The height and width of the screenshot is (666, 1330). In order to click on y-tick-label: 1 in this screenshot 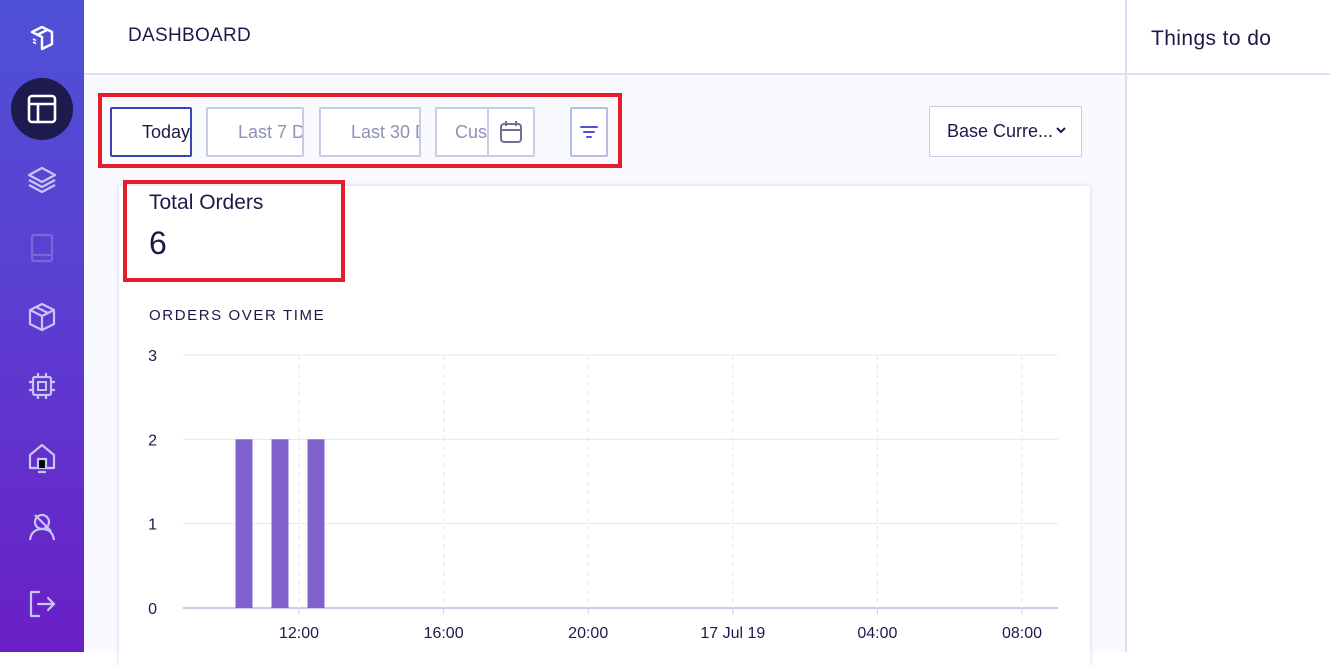, I will do `click(152, 525)`.